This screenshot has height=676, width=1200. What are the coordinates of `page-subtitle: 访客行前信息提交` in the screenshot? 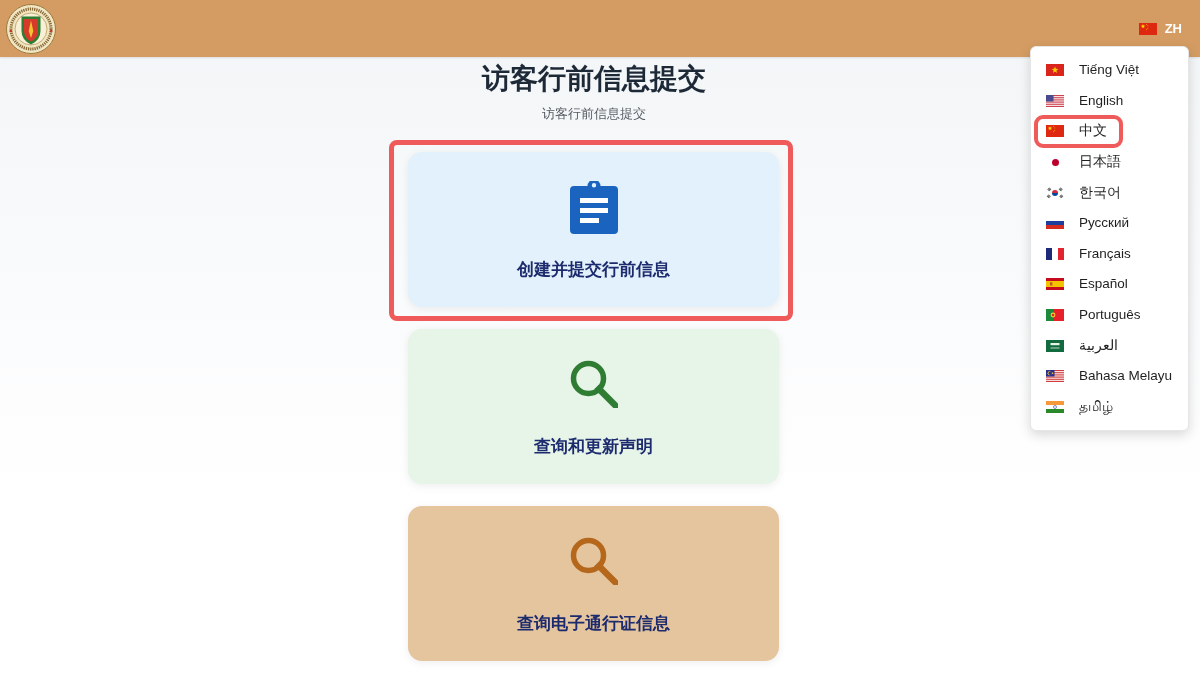 It's located at (593, 114).